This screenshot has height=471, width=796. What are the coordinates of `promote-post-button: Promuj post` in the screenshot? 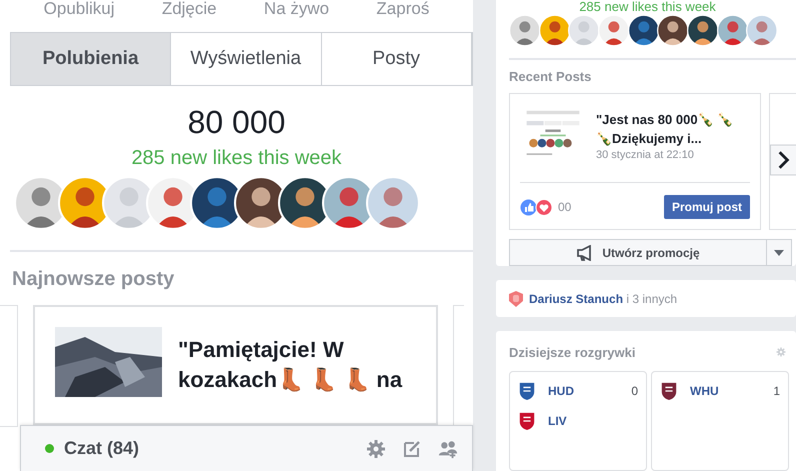 It's located at (707, 207).